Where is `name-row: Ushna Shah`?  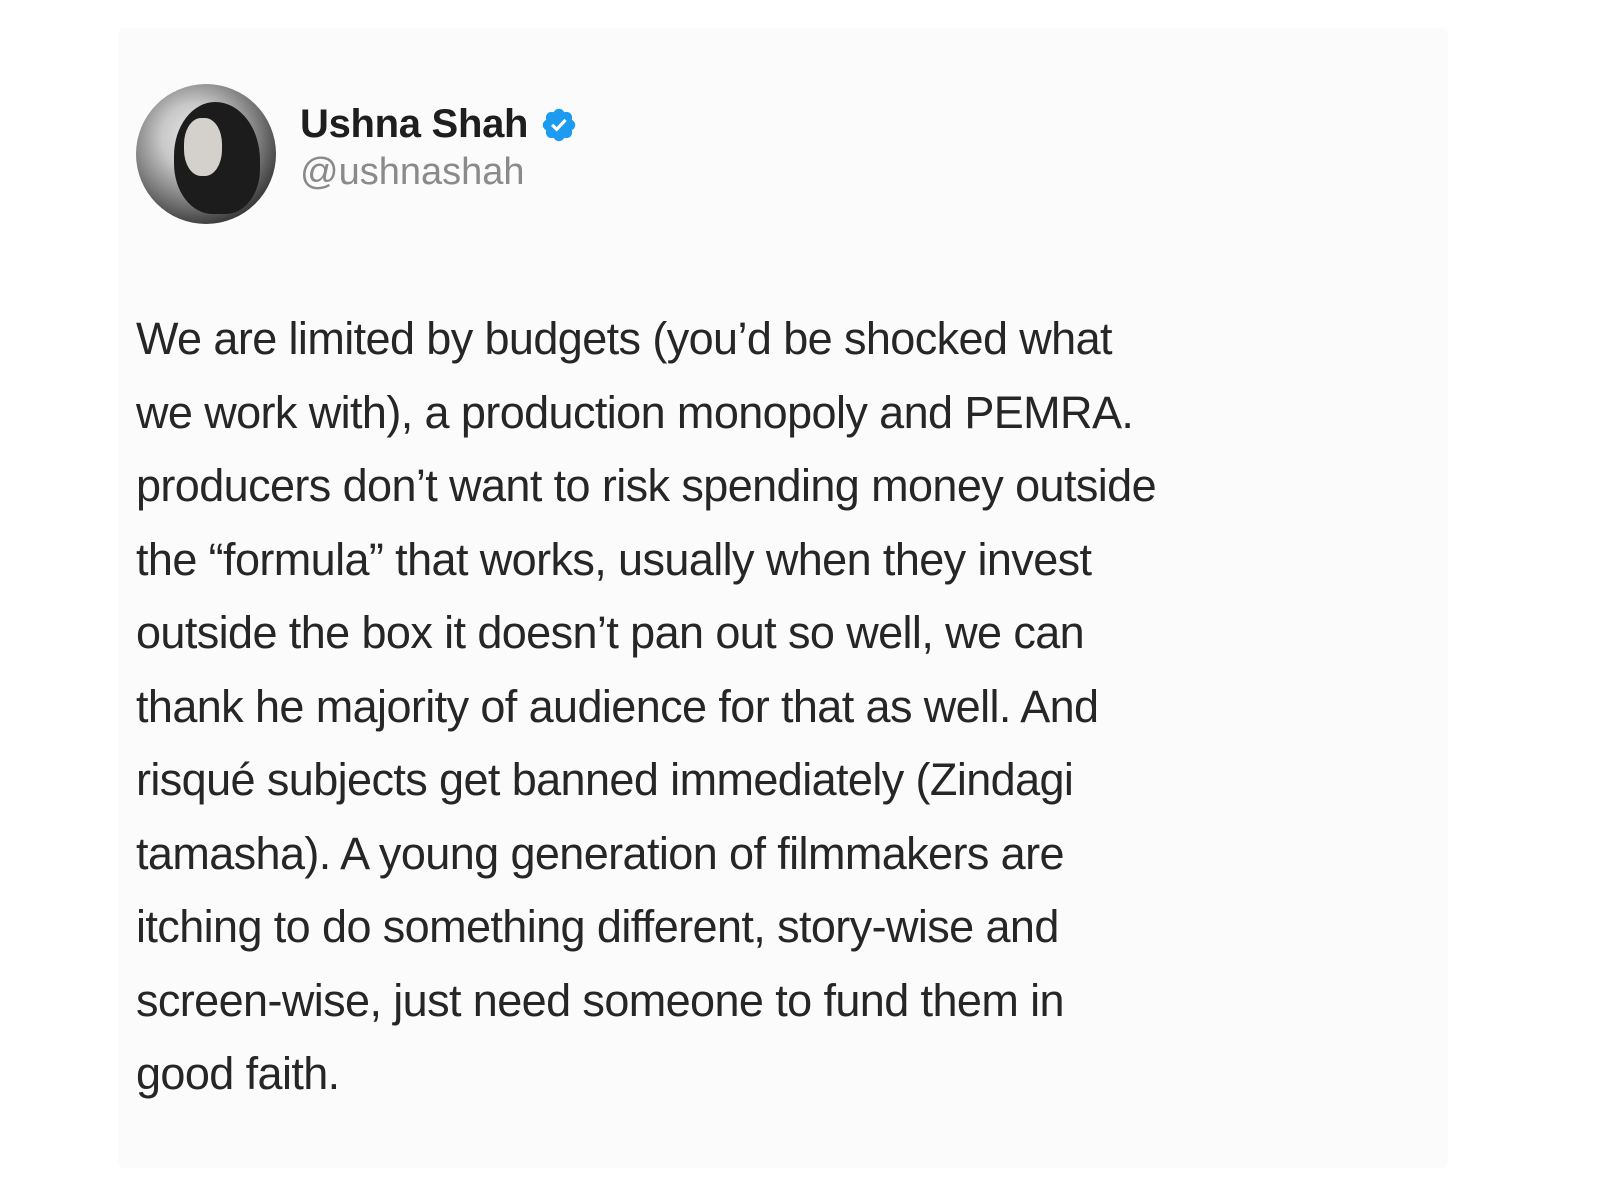
name-row: Ushna Shah is located at coordinates (439, 124).